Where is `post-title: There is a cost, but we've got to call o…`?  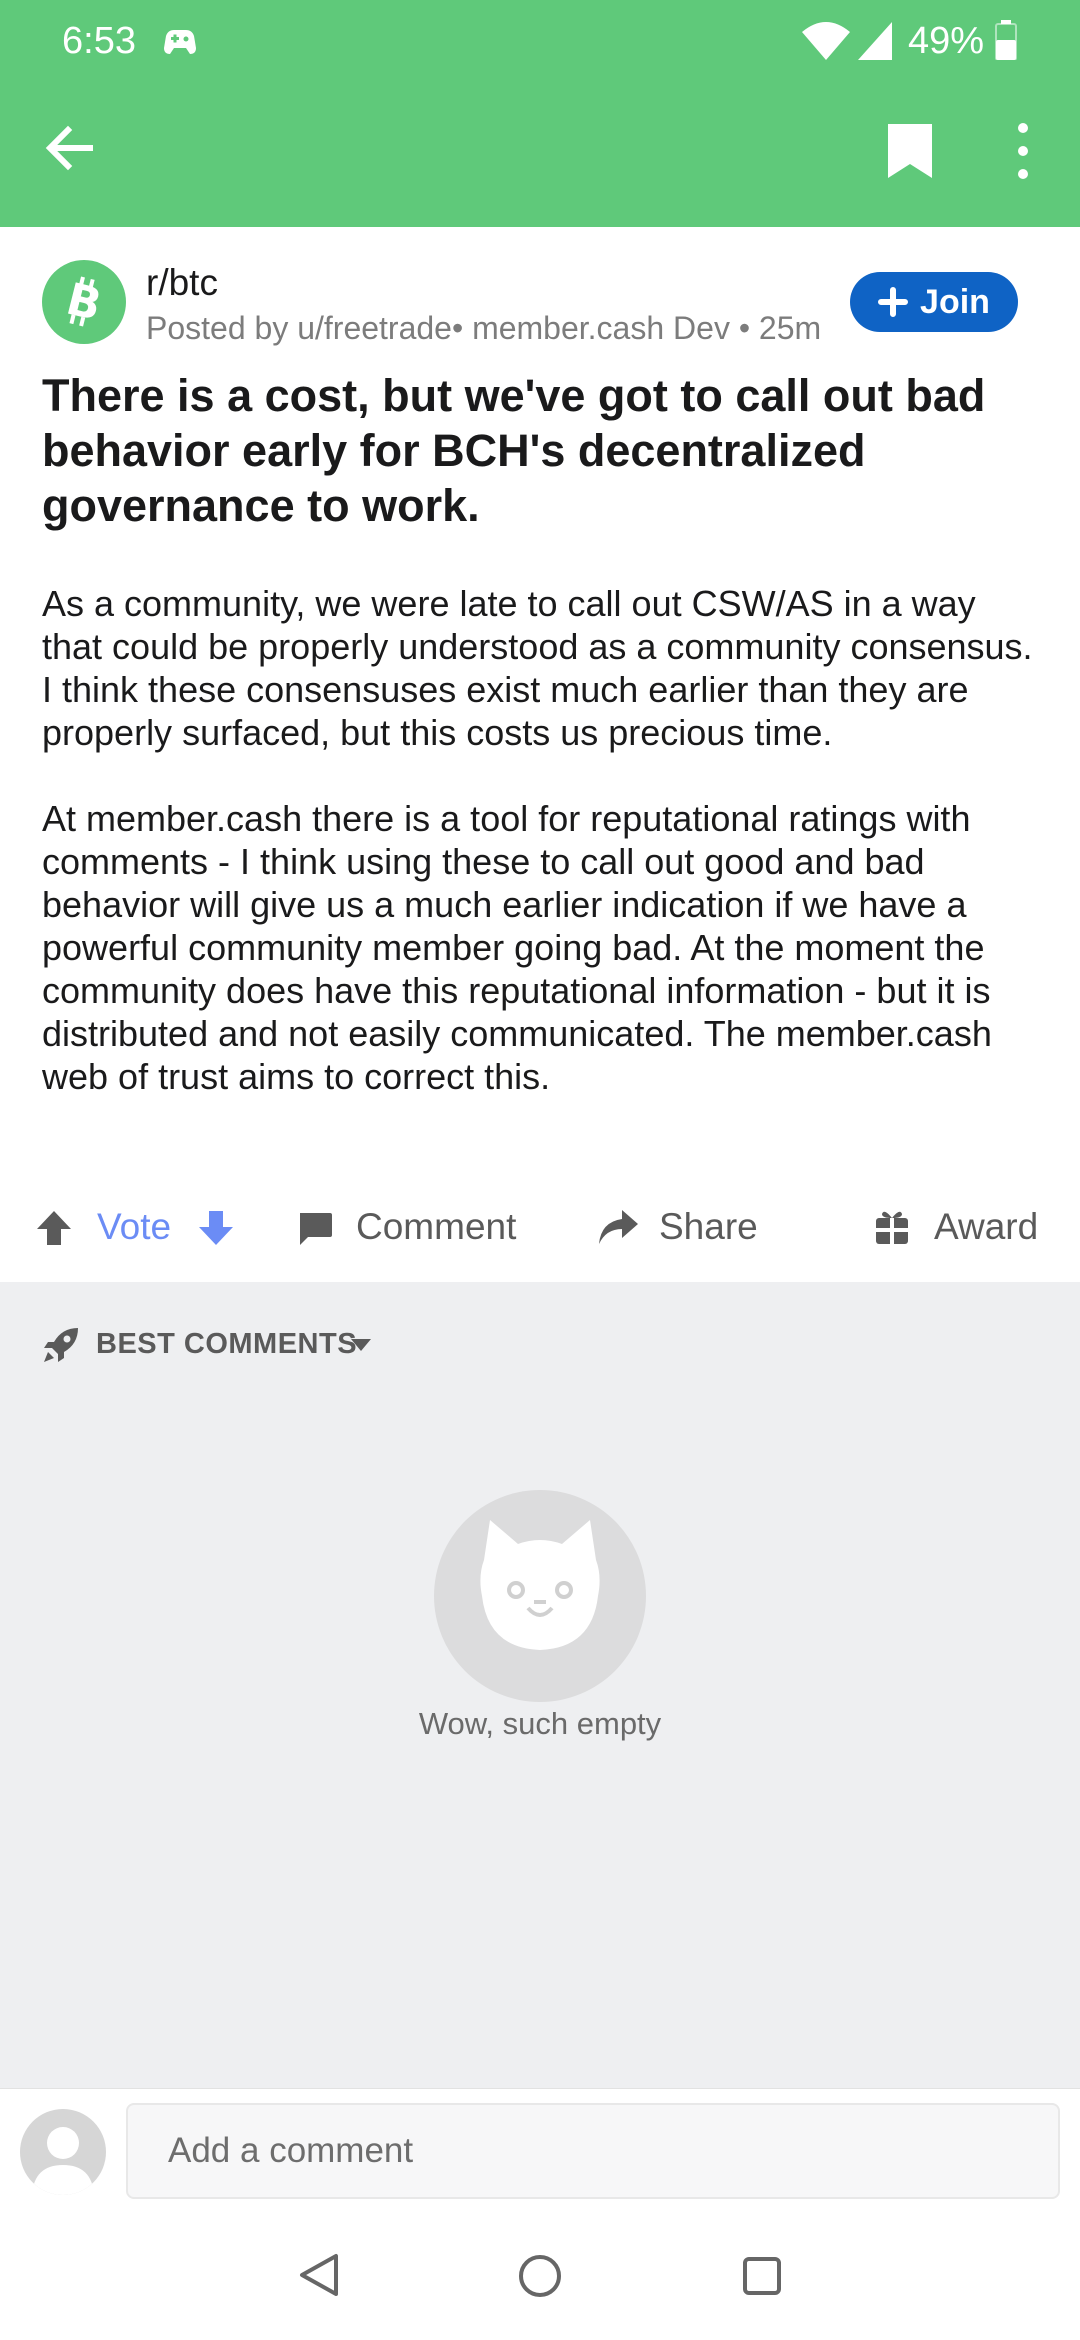 post-title: There is a cost, but we've got to call o… is located at coordinates (514, 450).